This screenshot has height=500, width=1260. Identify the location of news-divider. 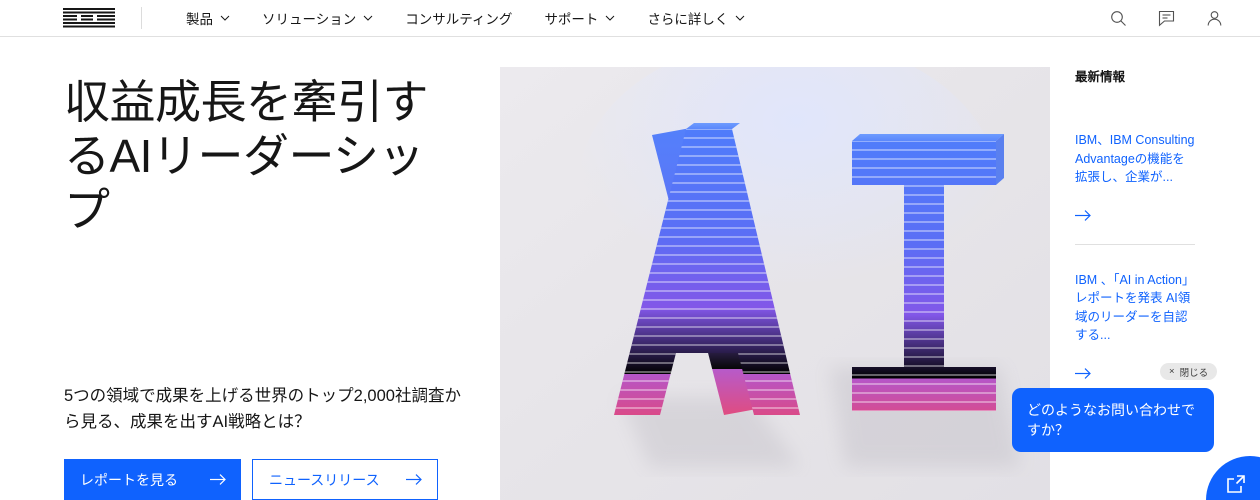
(1135, 244).